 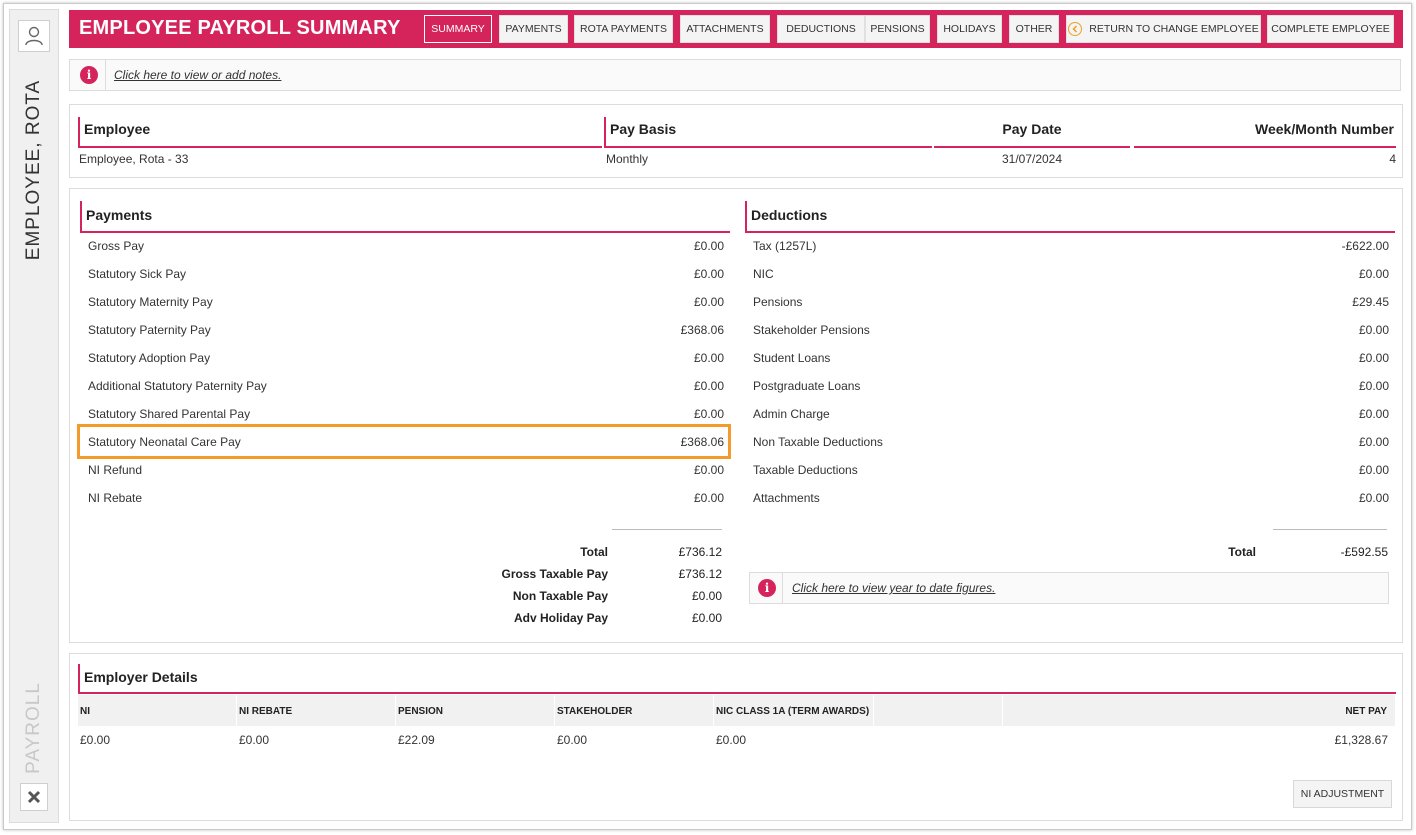 I want to click on payment-row: Gross Pay £0.00, so click(x=406, y=246).